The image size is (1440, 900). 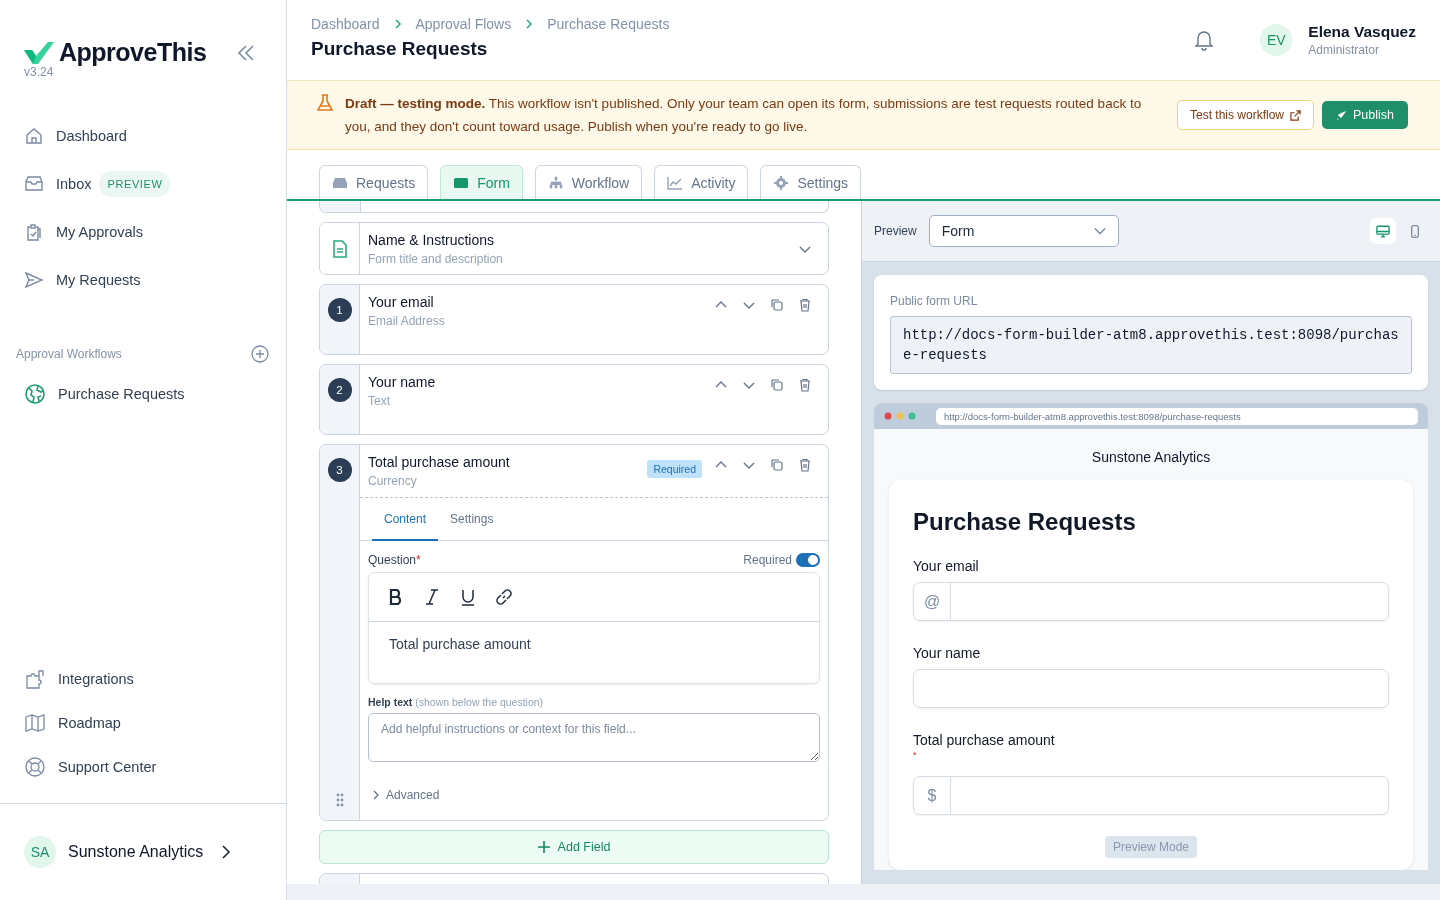 I want to click on desktop-icon, so click(x=1383, y=231).